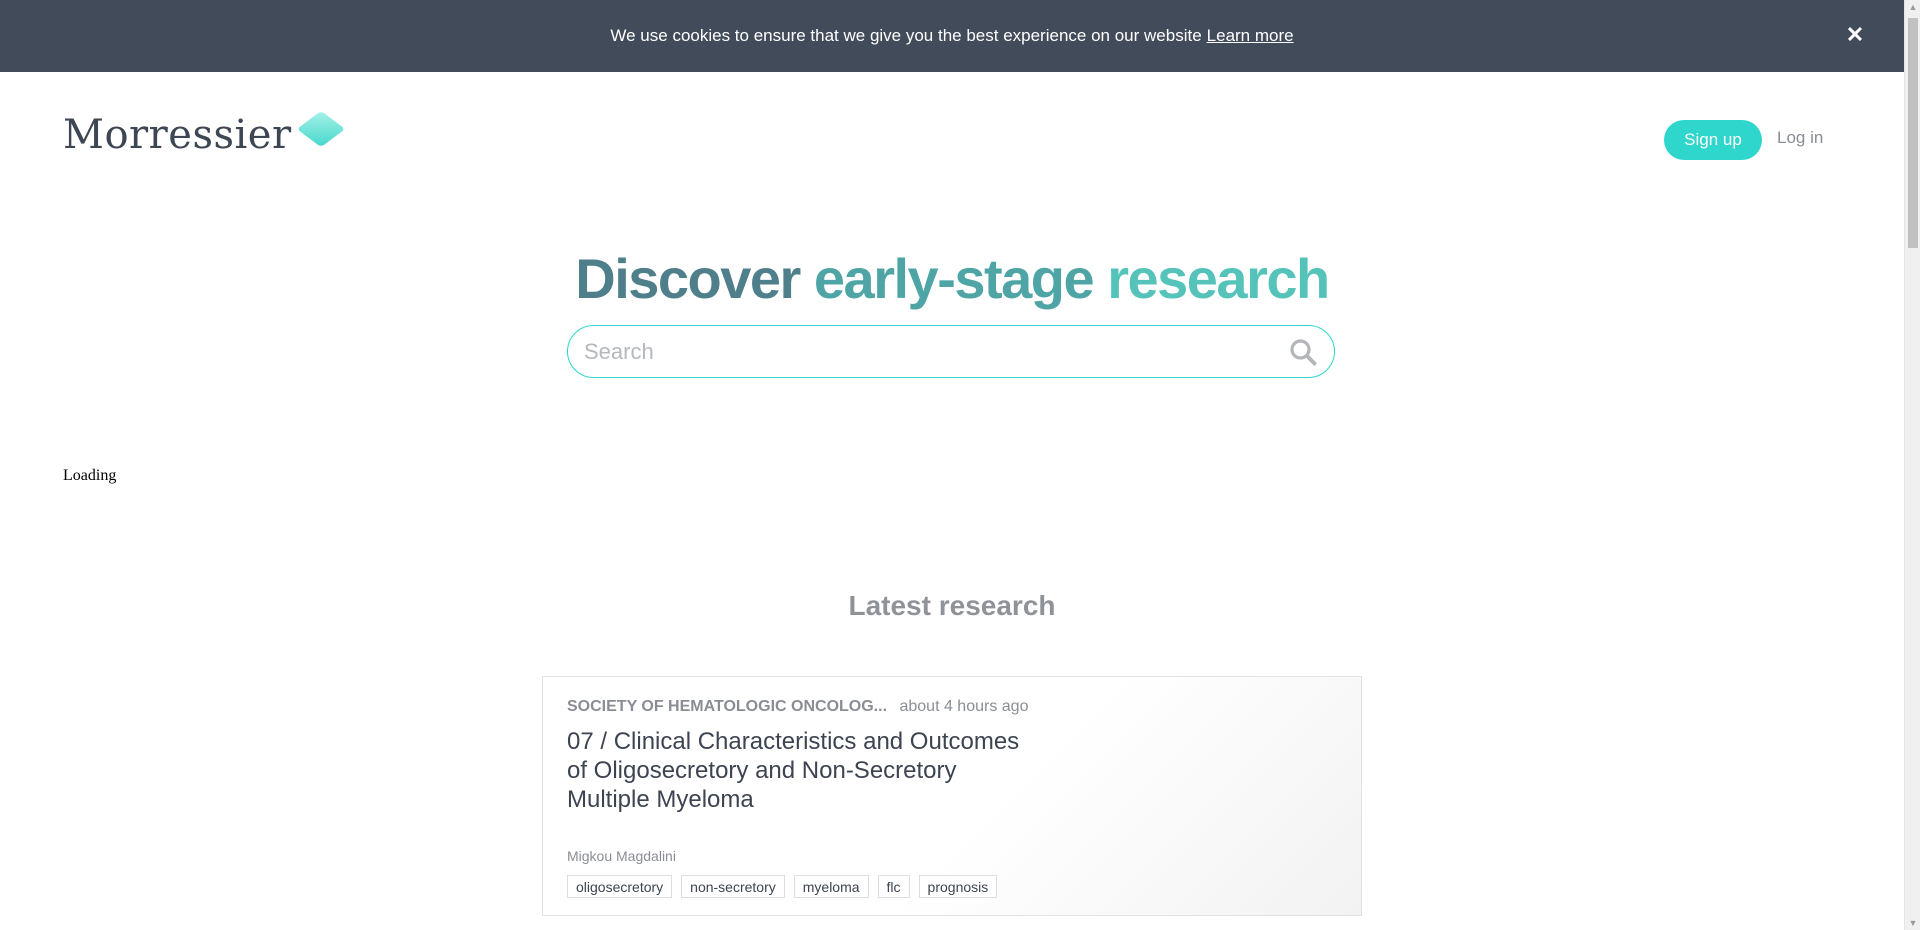 The height and width of the screenshot is (930, 1920). What do you see at coordinates (1855, 35) in the screenshot?
I see `close-icon: ✕` at bounding box center [1855, 35].